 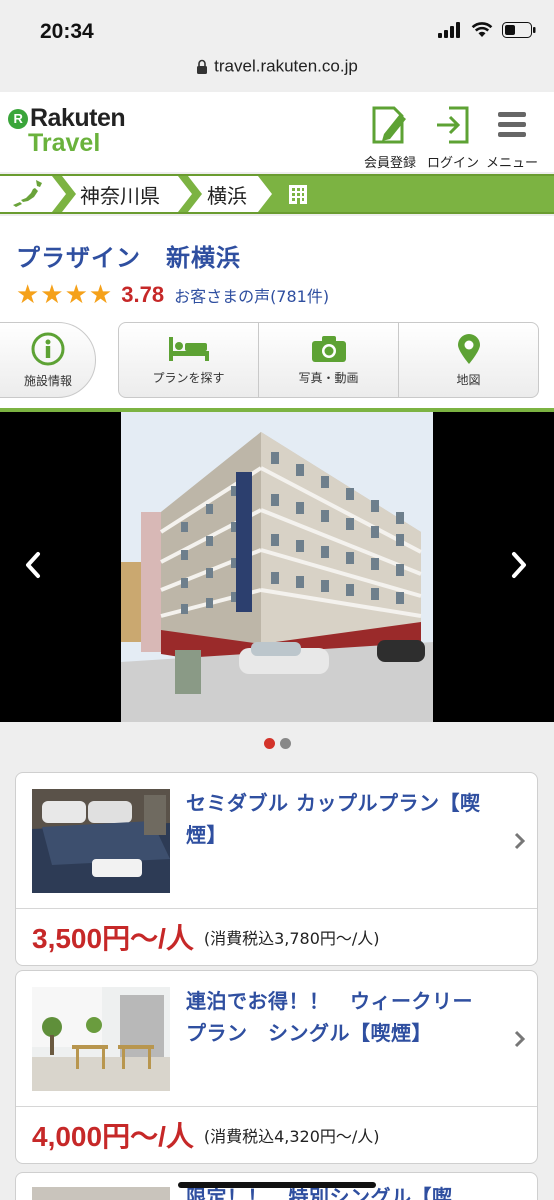 What do you see at coordinates (113, 1136) in the screenshot?
I see `plan-price: 4,000円〜/人` at bounding box center [113, 1136].